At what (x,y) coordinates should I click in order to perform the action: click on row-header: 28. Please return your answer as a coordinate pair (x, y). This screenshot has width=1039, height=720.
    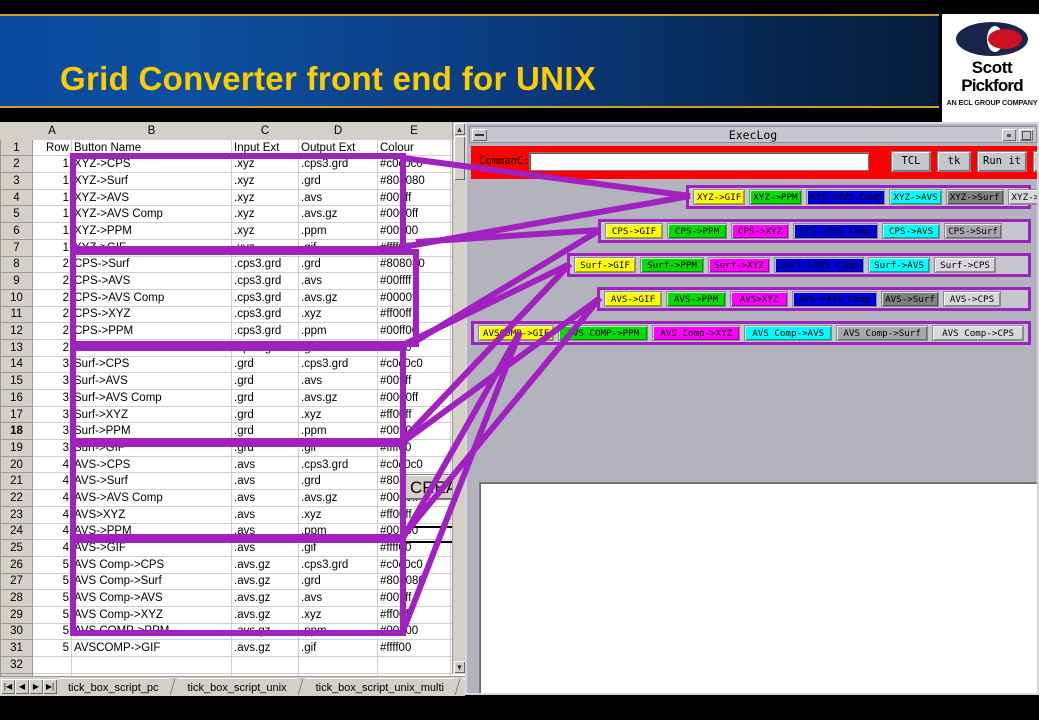
    Looking at the image, I should click on (16, 598).